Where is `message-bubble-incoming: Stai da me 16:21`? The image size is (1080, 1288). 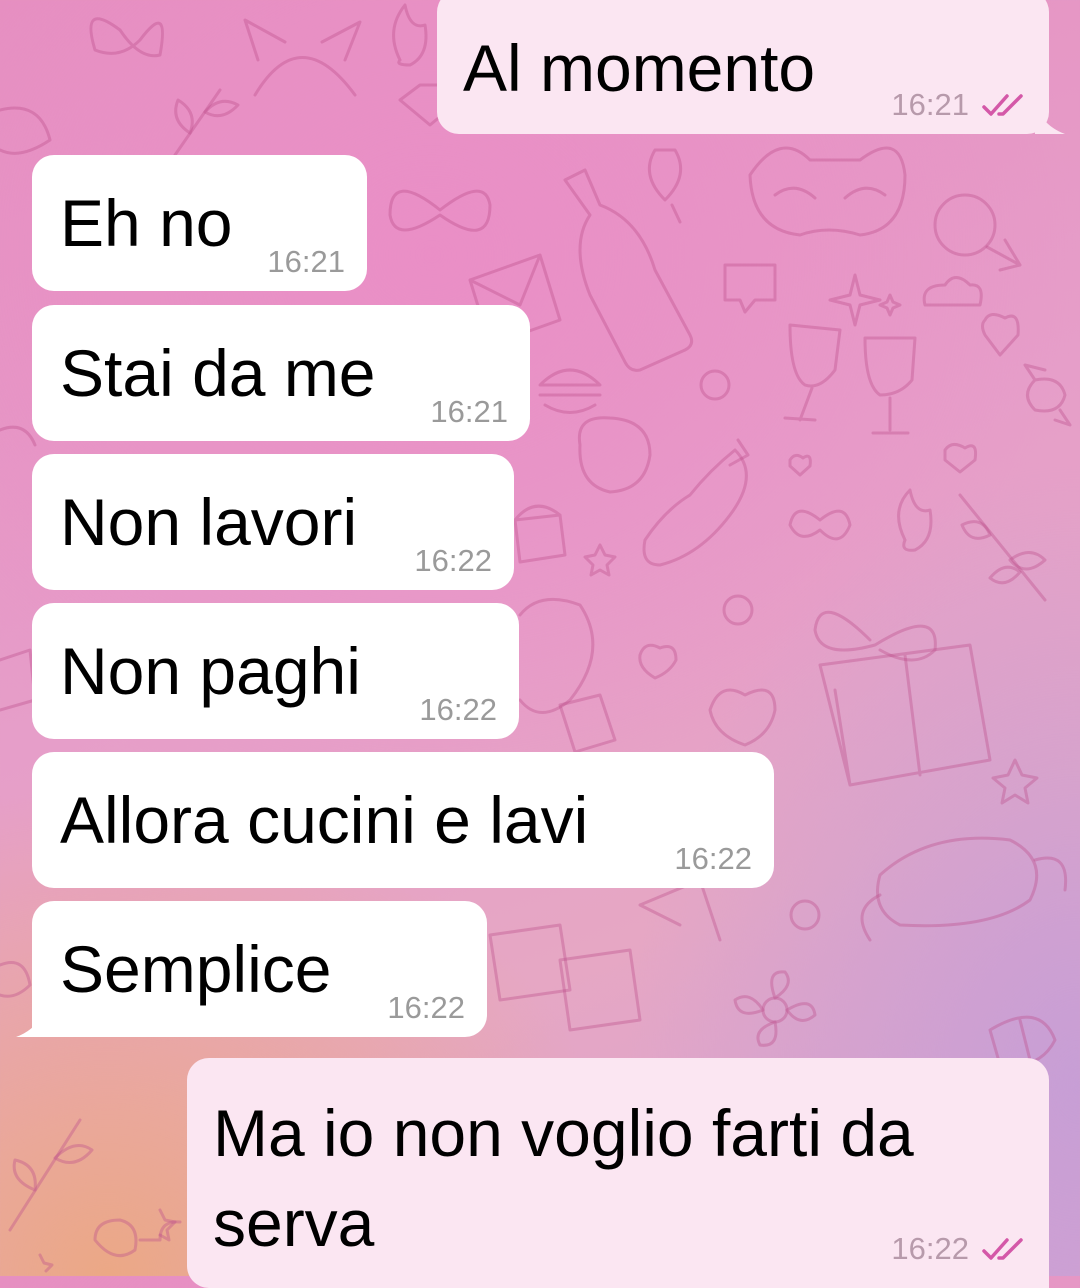
message-bubble-incoming: Stai da me 16:21 is located at coordinates (281, 373).